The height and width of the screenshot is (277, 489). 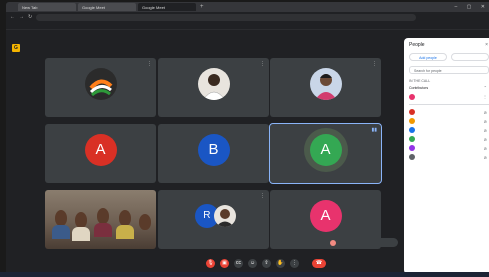 I want to click on raise-hand-icon: ✋, so click(x=280, y=263).